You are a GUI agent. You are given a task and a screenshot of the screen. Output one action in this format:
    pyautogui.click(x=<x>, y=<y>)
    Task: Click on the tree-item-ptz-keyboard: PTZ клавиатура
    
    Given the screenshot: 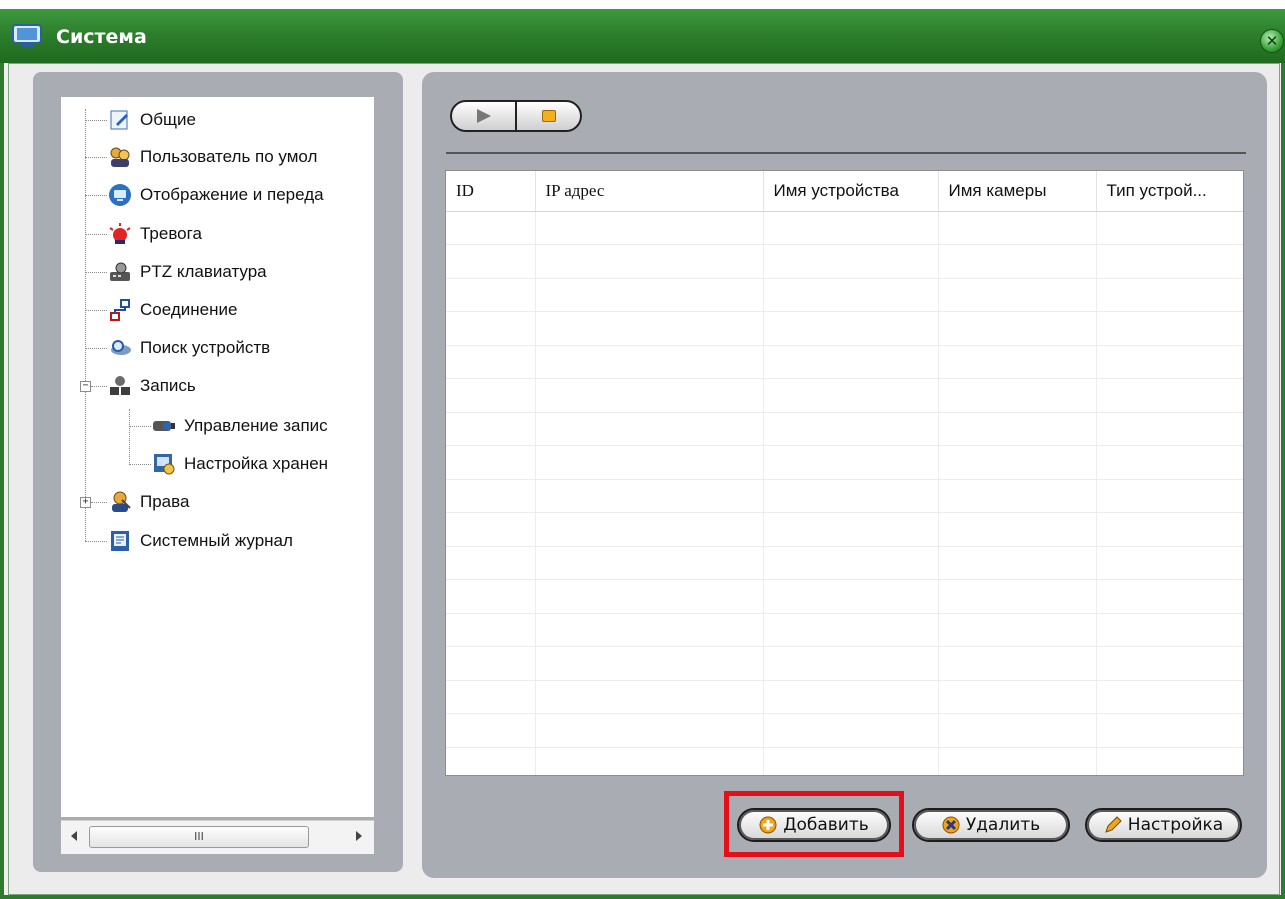 What is the action you would take?
    pyautogui.click(x=187, y=272)
    